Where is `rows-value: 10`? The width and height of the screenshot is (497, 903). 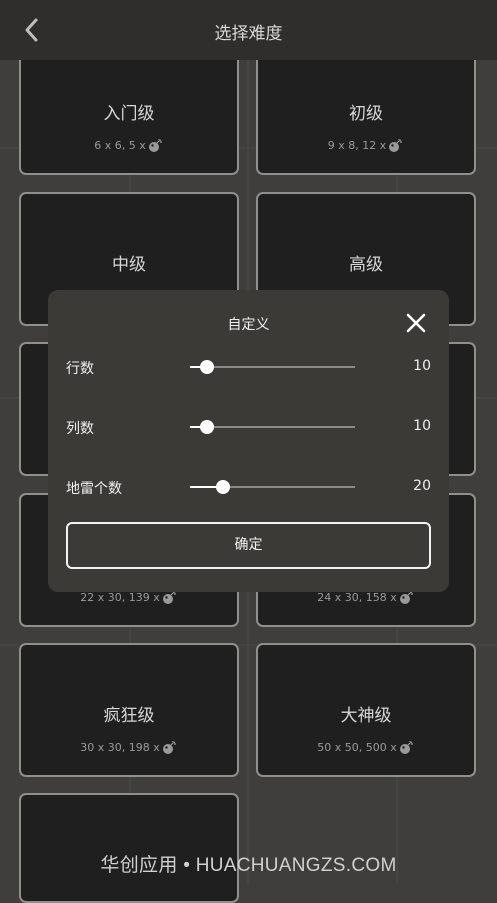 rows-value: 10 is located at coordinates (422, 366).